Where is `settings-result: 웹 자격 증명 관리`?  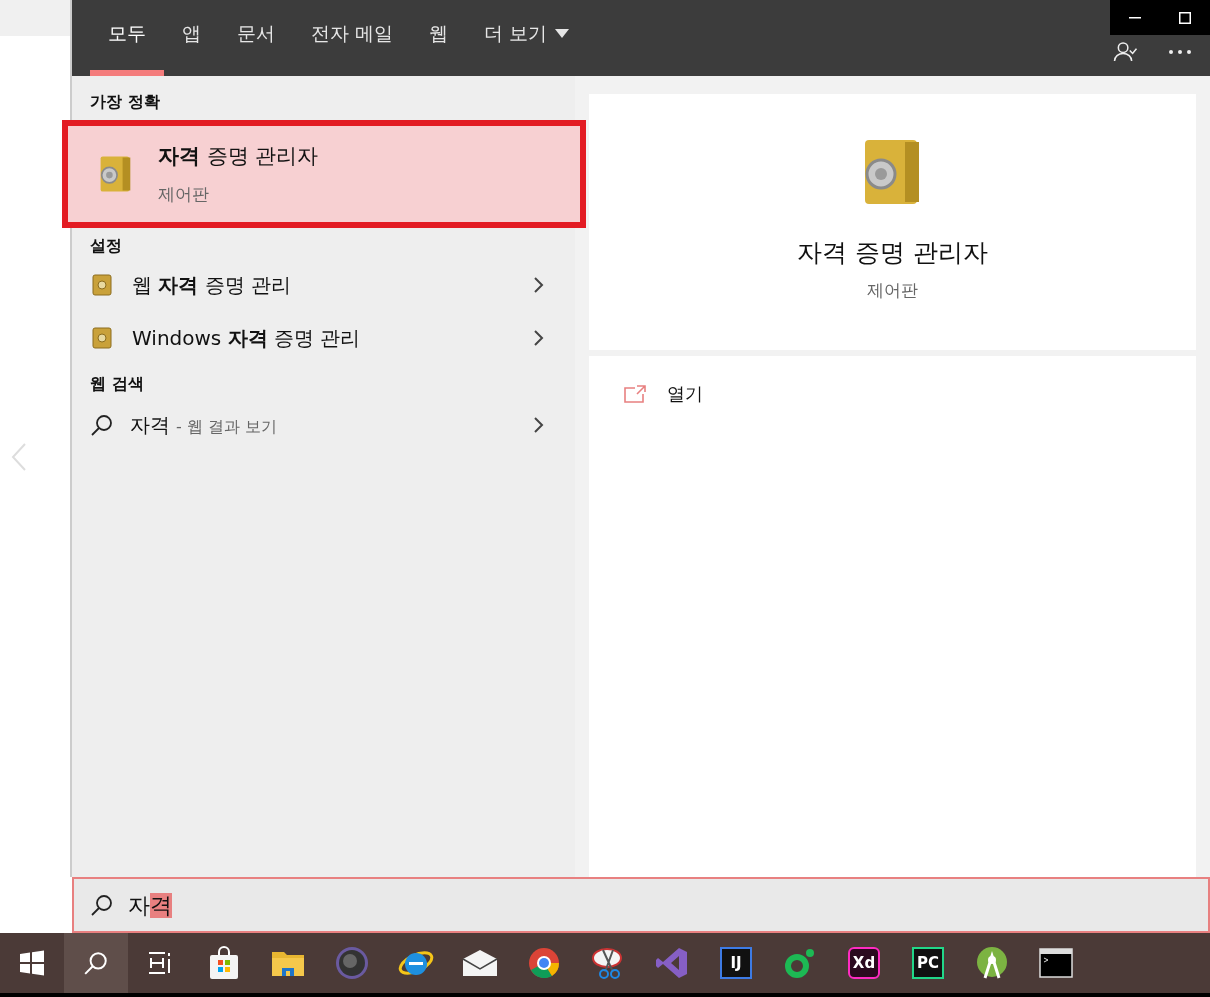
settings-result: 웹 자격 증명 관리 is located at coordinates (323, 284).